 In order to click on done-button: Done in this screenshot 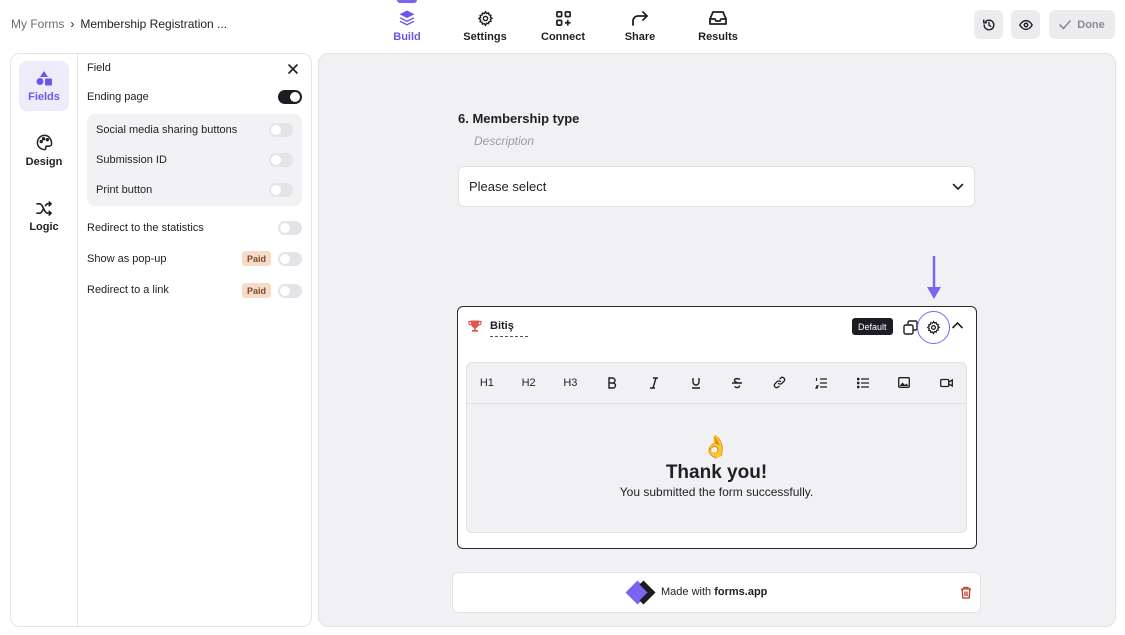, I will do `click(1082, 24)`.